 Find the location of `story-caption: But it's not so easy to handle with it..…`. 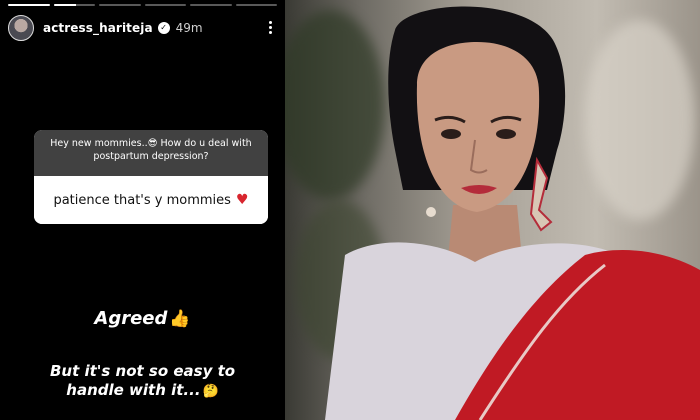

story-caption: But it's not so easy to handle with it..… is located at coordinates (142, 381).